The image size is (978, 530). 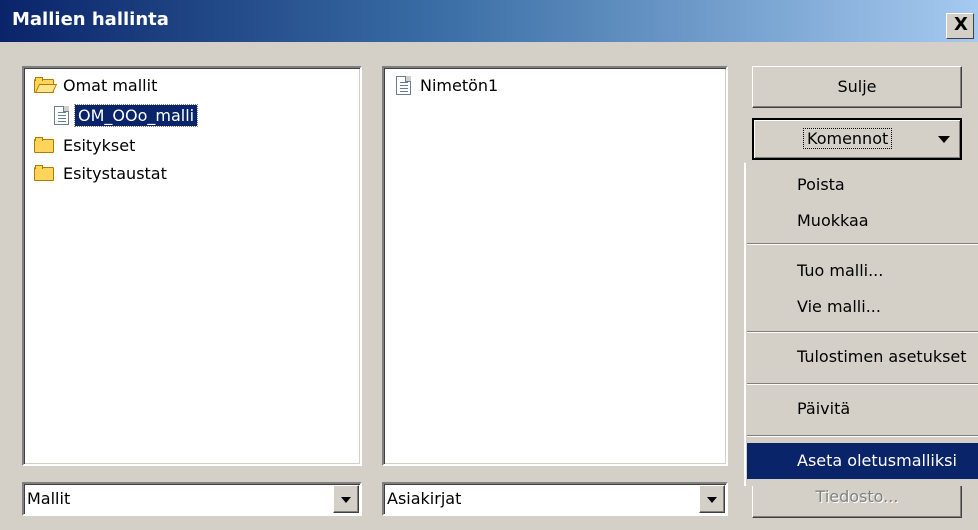 What do you see at coordinates (192, 499) in the screenshot?
I see `category-filter-select: Mallit` at bounding box center [192, 499].